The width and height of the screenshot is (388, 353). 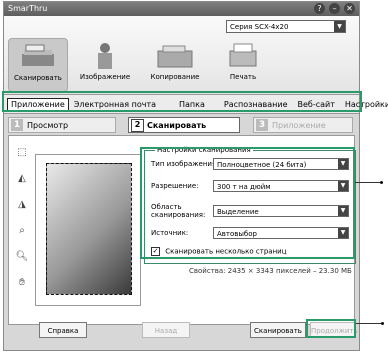 What do you see at coordinates (382, 323) in the screenshot?
I see `next-leader-dot` at bounding box center [382, 323].